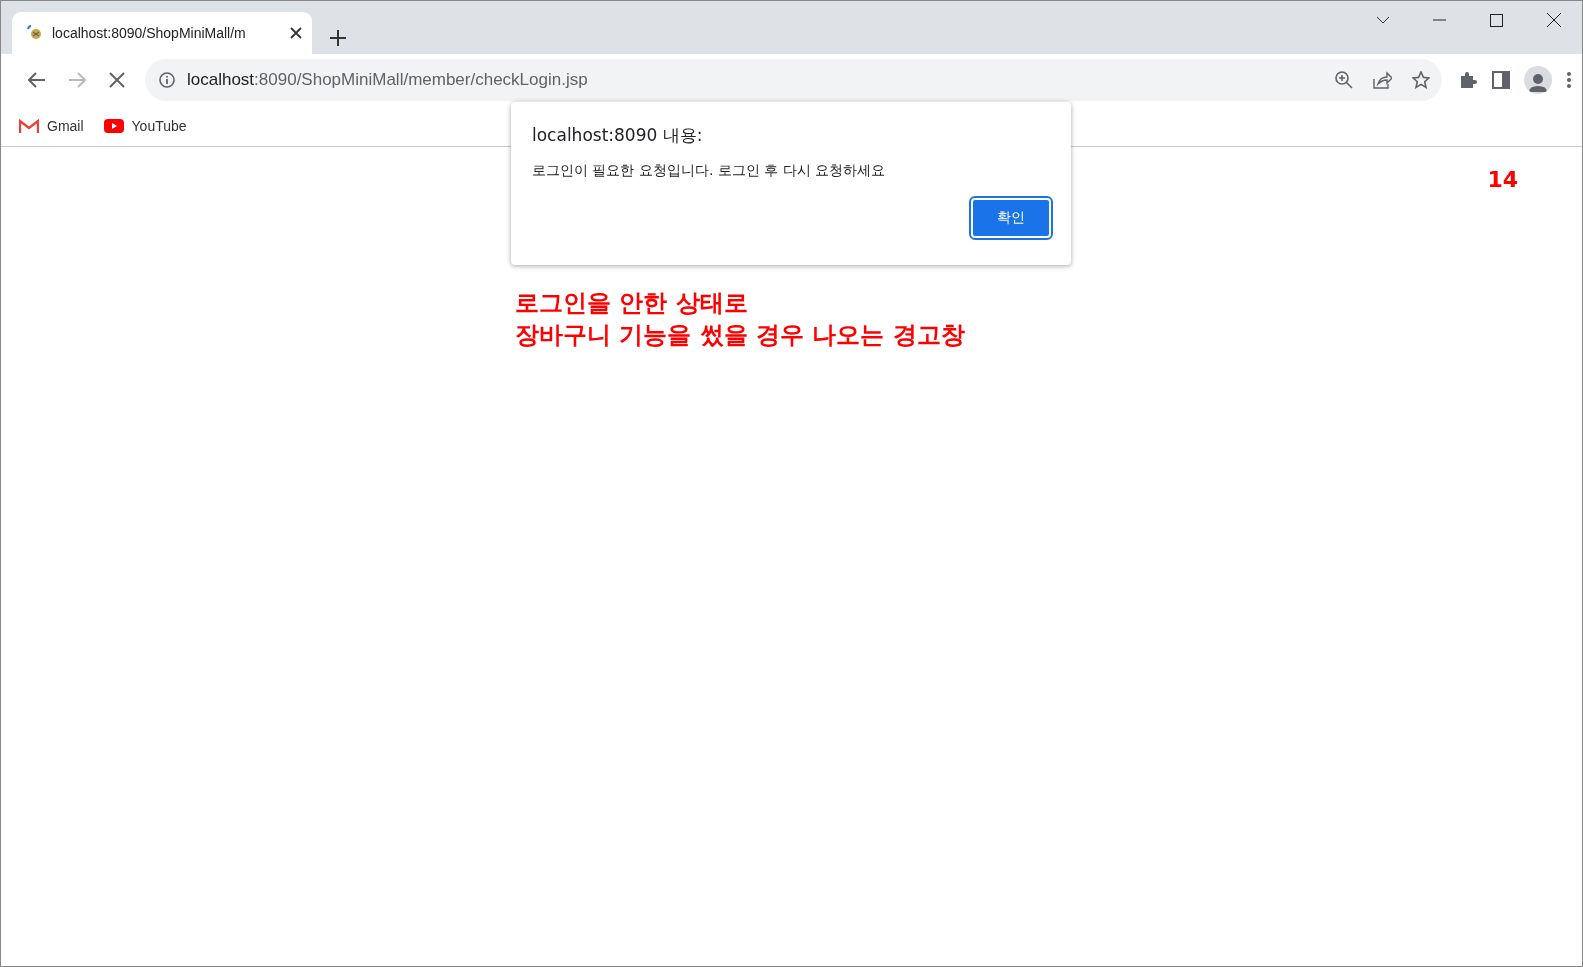 The image size is (1583, 967). I want to click on favicon-icon, so click(34, 33).